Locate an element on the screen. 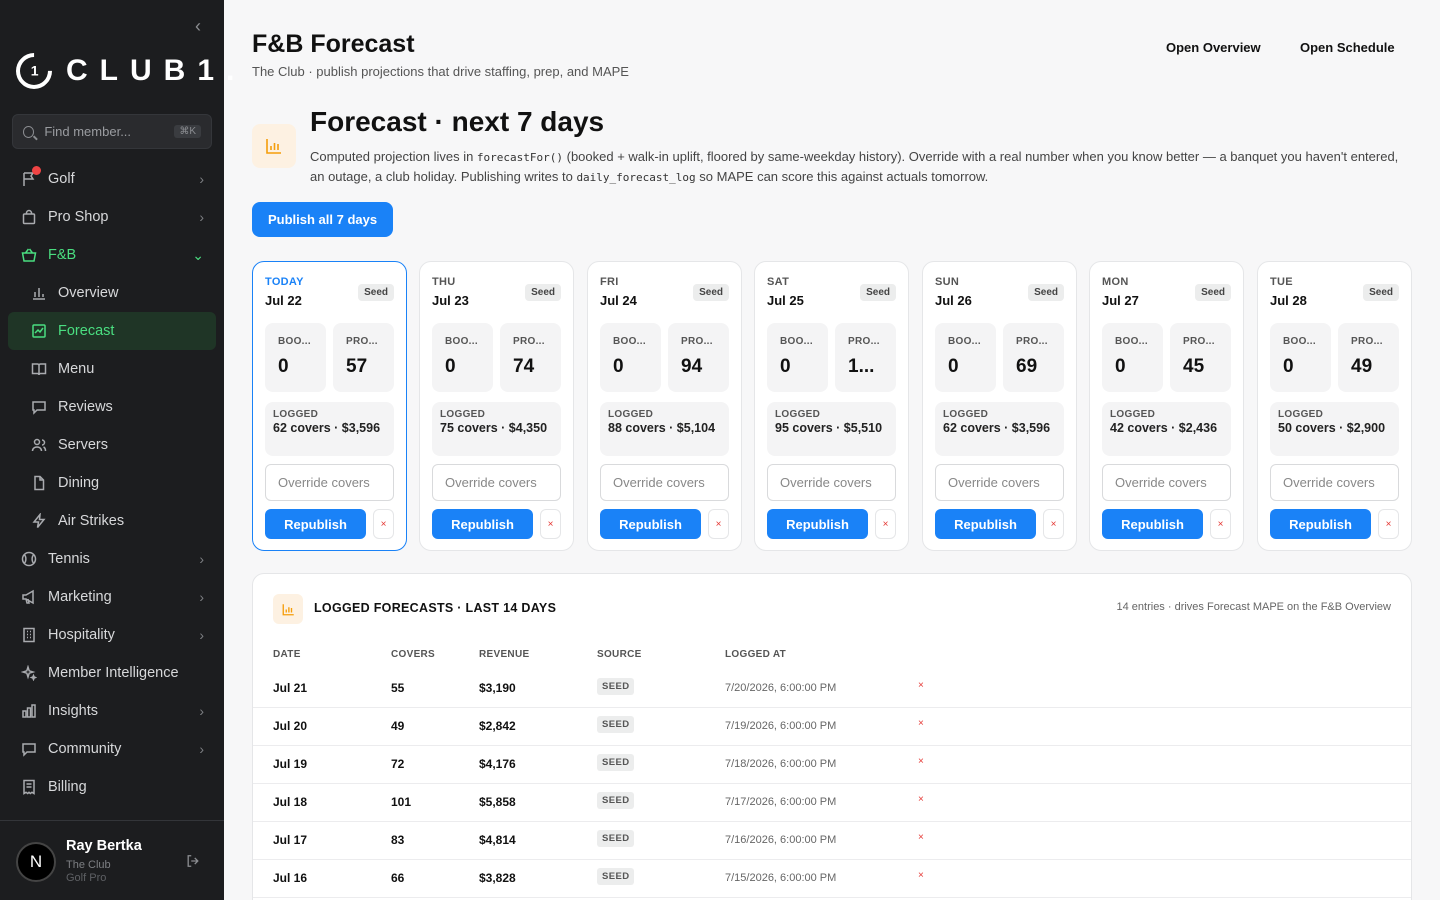 This screenshot has width=1440, height=900. logged-summary: LOGGED 42 covers · $2,436 is located at coordinates (1166, 429).